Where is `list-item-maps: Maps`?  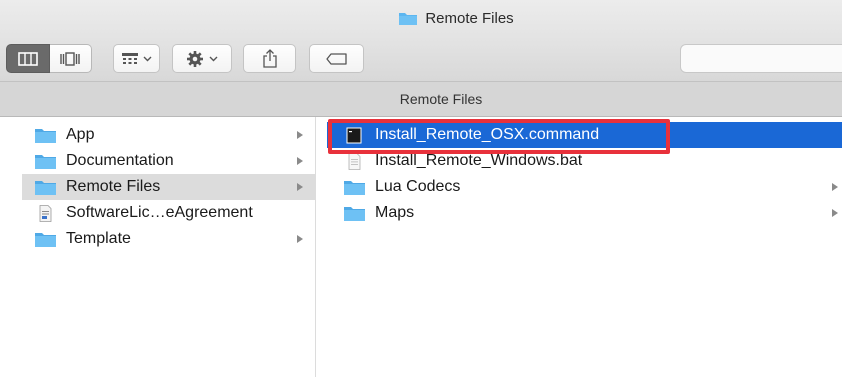 list-item-maps: Maps is located at coordinates (589, 213).